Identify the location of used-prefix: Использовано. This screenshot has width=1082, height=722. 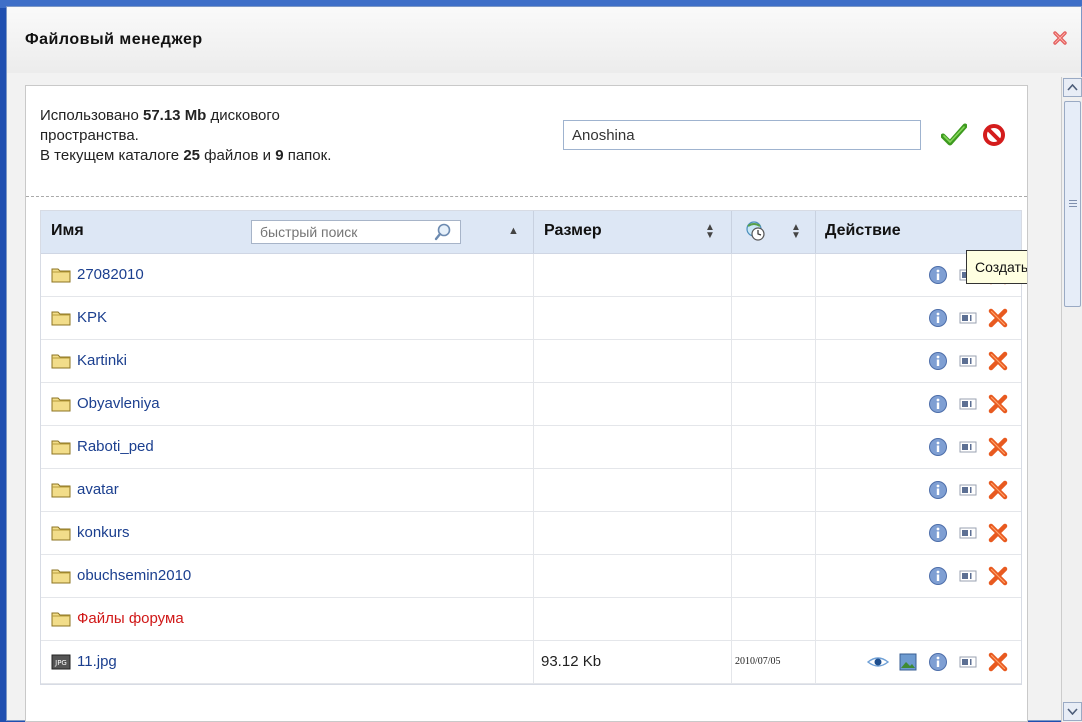
(91, 115).